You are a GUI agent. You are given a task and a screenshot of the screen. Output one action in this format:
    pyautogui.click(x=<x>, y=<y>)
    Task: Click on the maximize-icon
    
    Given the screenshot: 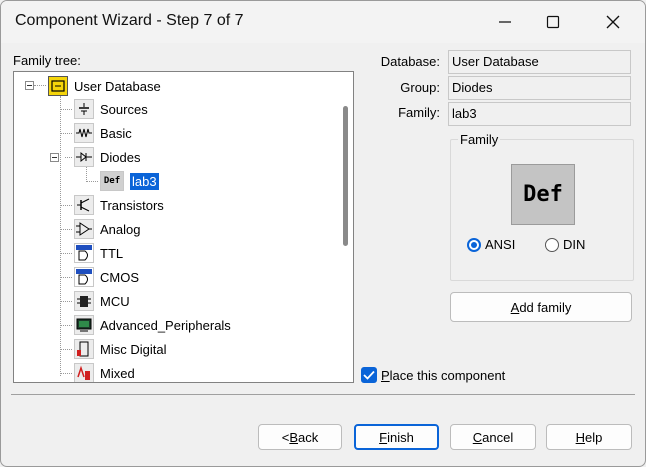 What is the action you would take?
    pyautogui.click(x=553, y=22)
    